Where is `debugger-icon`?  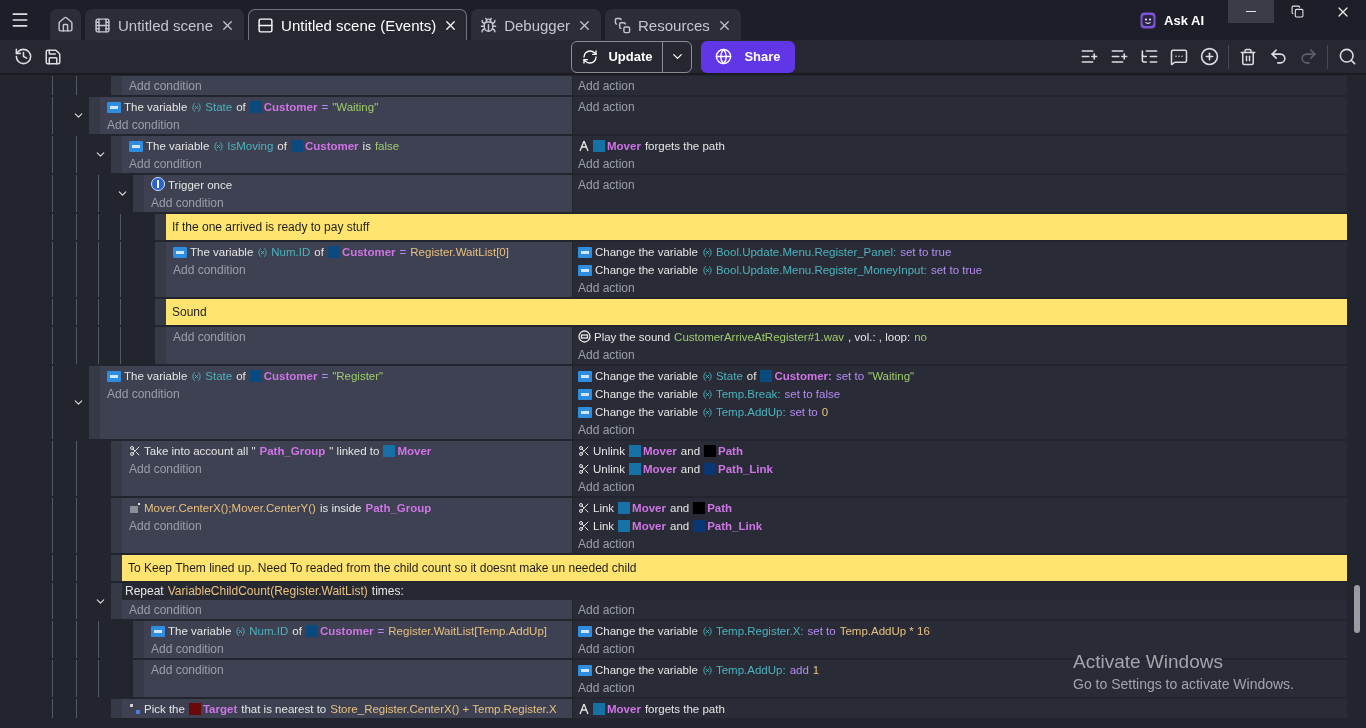 debugger-icon is located at coordinates (489, 25).